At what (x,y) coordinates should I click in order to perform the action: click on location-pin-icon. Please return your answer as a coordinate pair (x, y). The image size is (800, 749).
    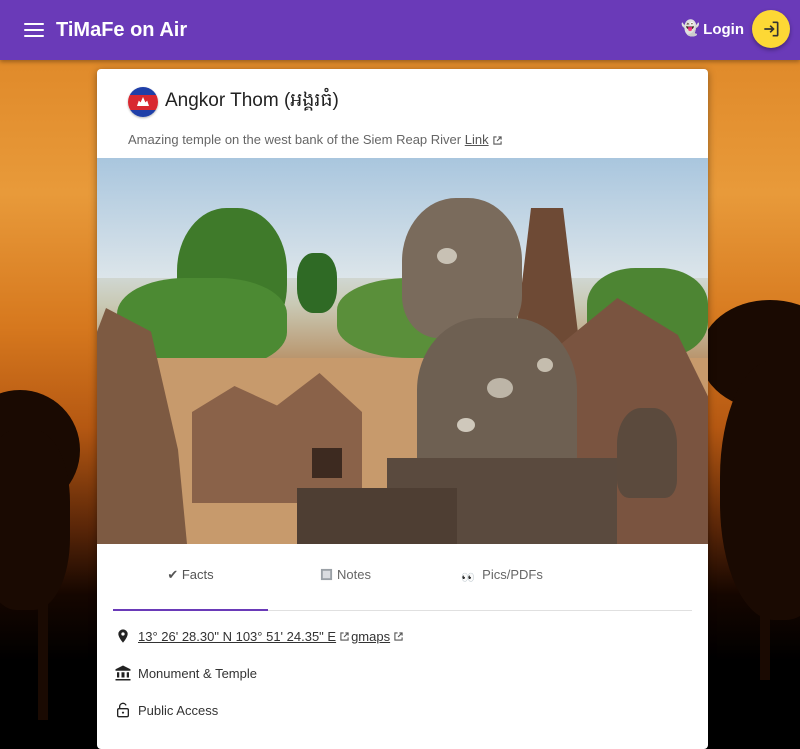
    Looking at the image, I should click on (123, 636).